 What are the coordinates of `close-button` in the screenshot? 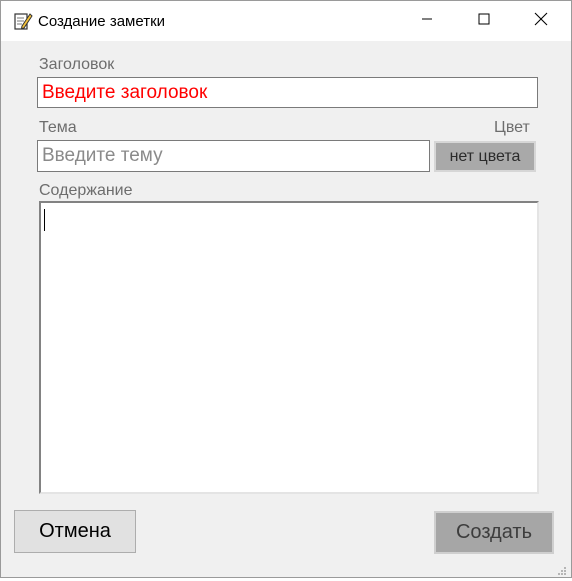 It's located at (541, 21).